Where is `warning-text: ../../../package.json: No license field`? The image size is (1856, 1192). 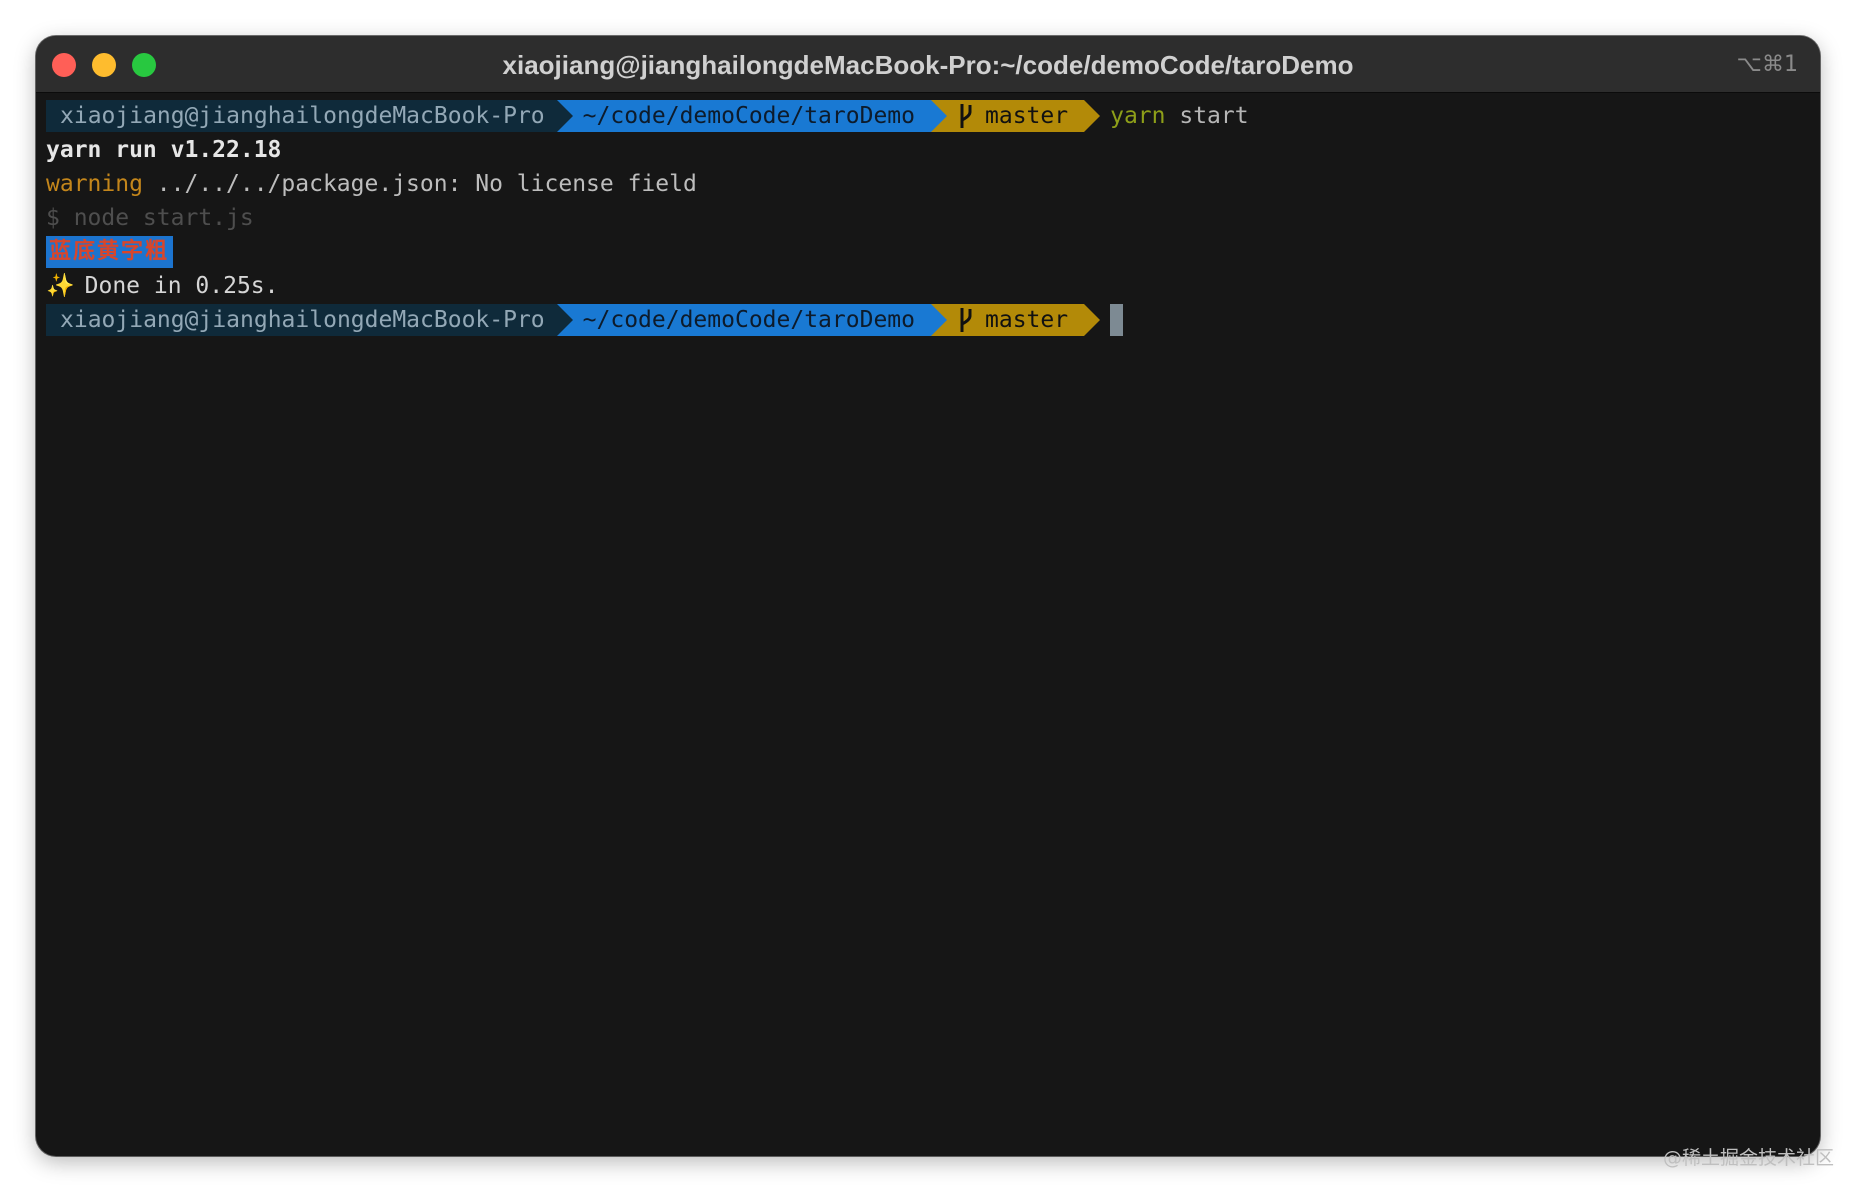 warning-text: ../../../package.json: No license field is located at coordinates (419, 184).